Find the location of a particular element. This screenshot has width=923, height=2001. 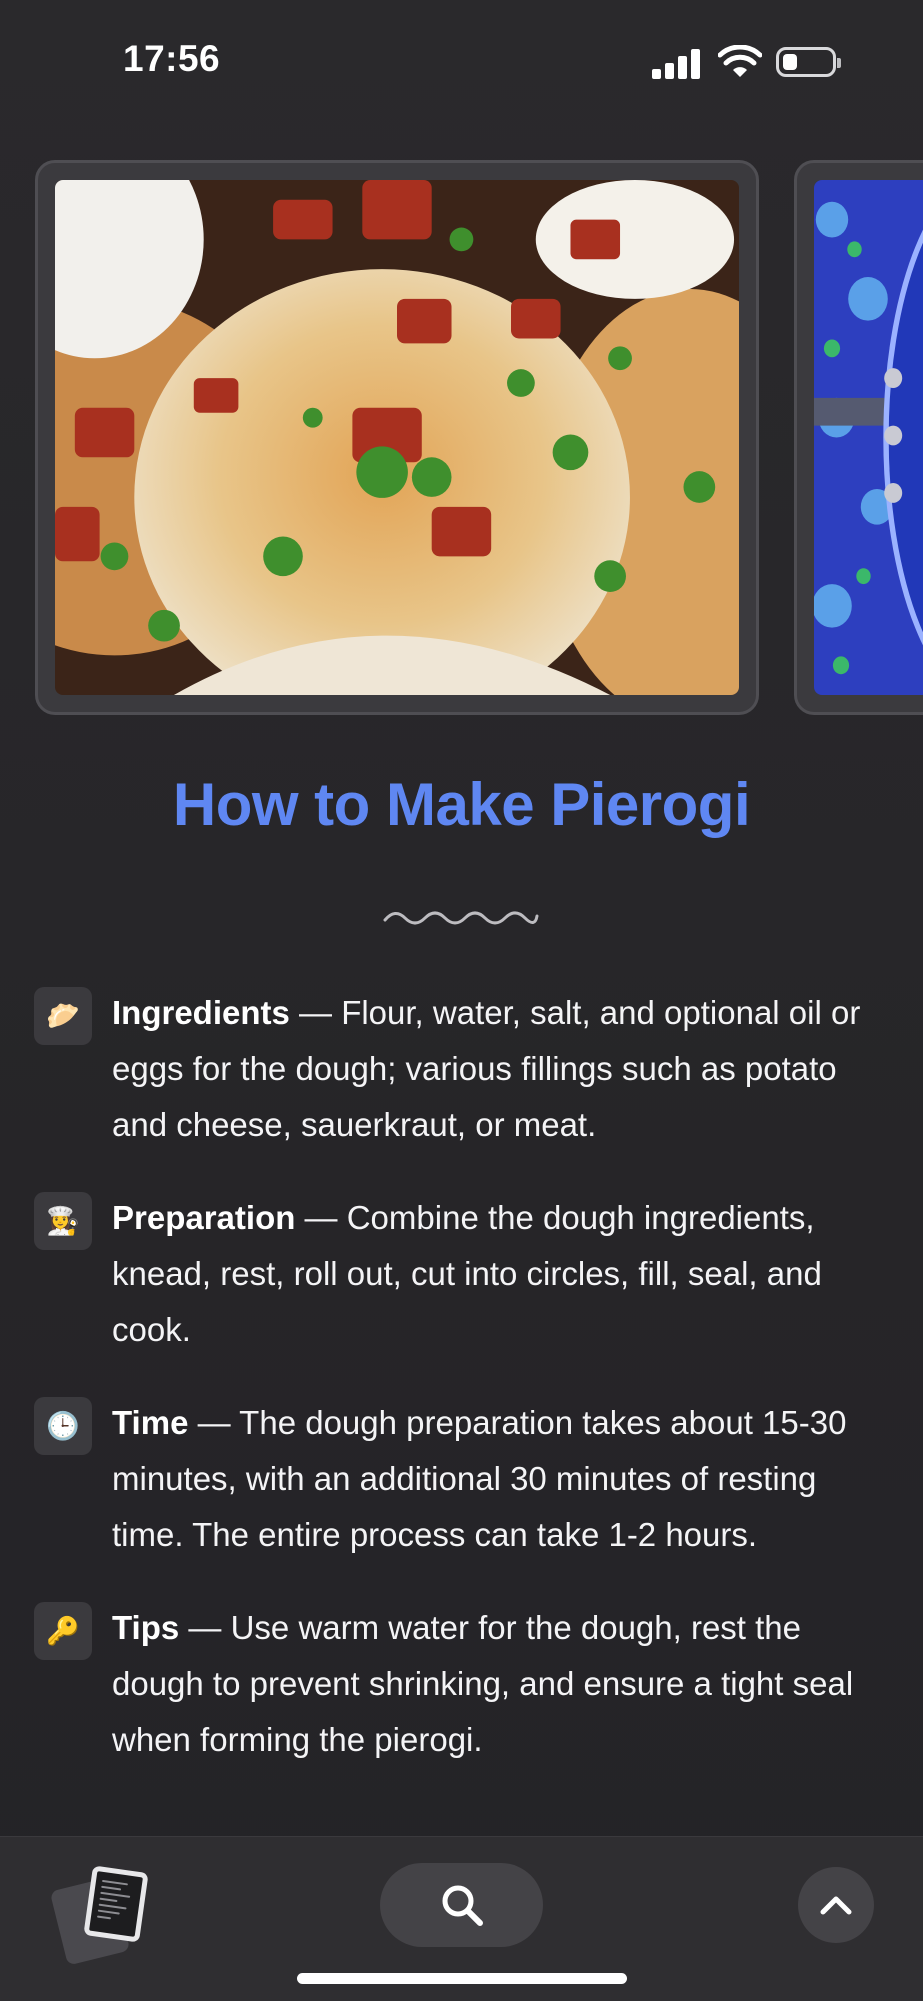

list-item-label: Tips is located at coordinates (146, 1627).